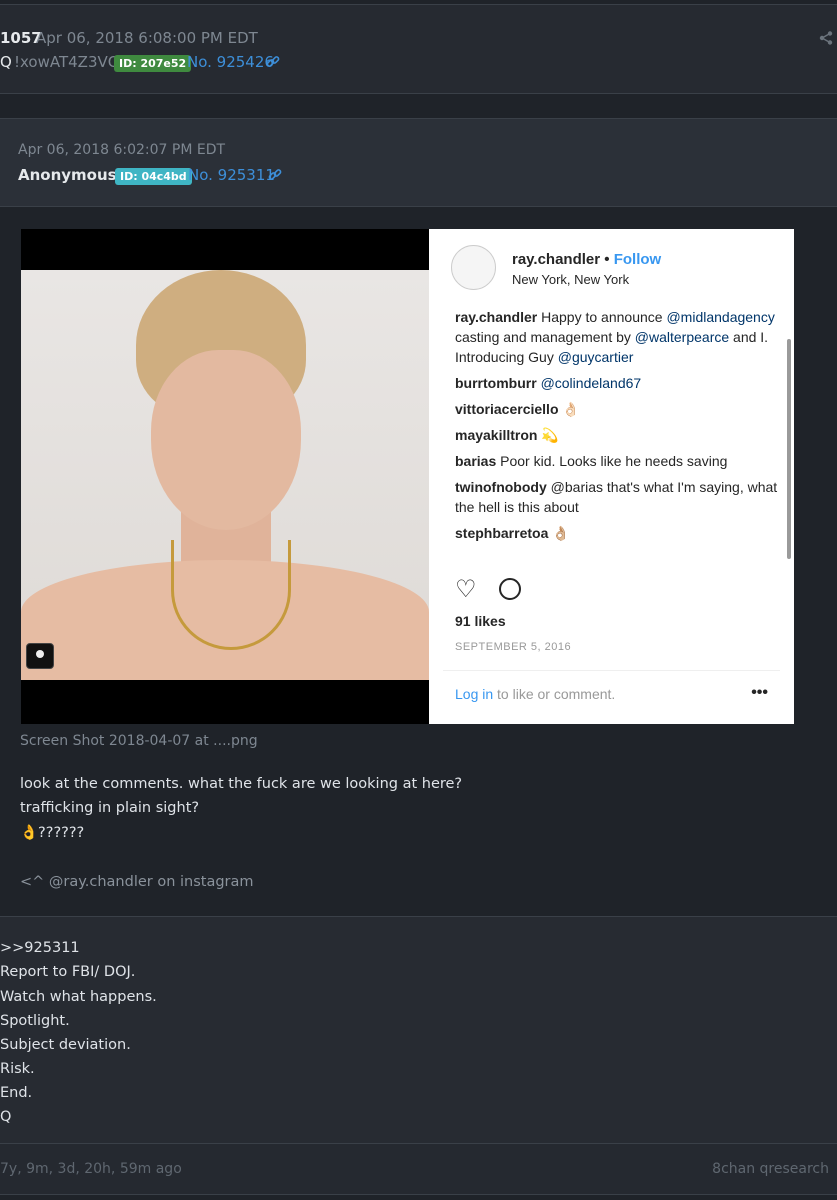 This screenshot has width=837, height=1200. What do you see at coordinates (510, 589) in the screenshot?
I see `comment-icon` at bounding box center [510, 589].